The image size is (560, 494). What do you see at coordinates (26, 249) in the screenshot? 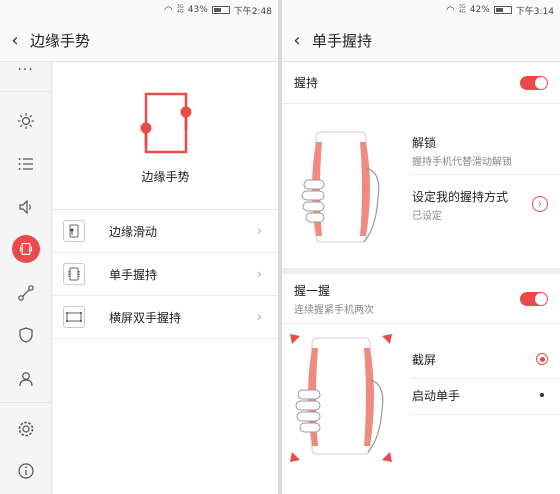
I see `edge-gesture-icon` at bounding box center [26, 249].